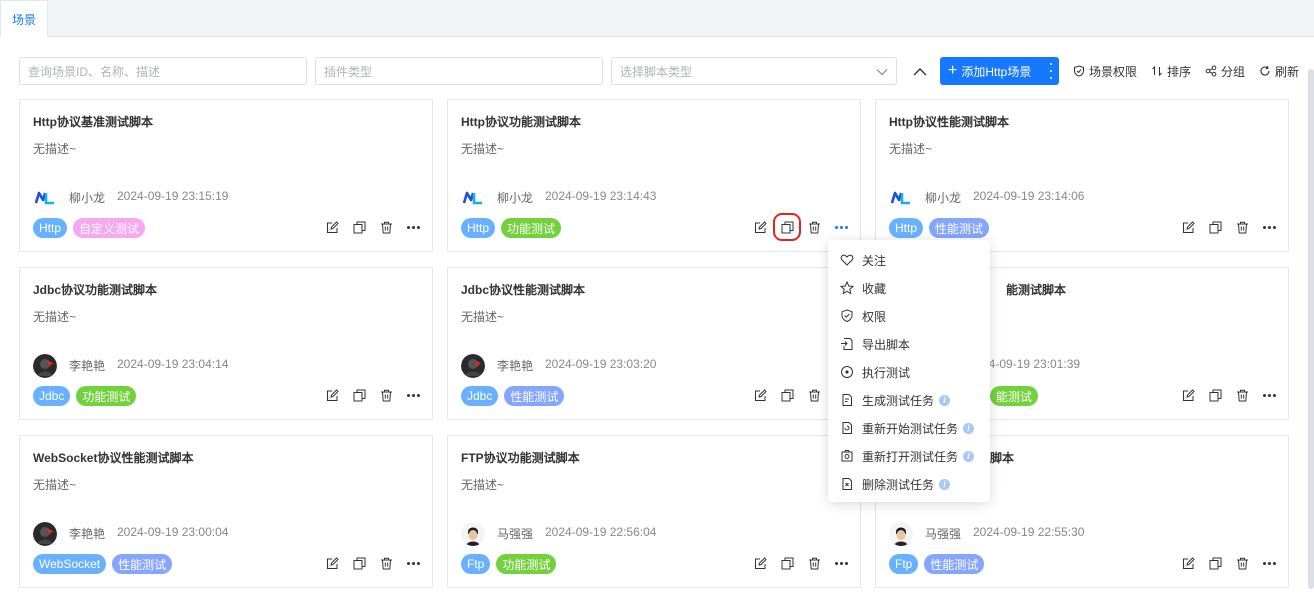 This screenshot has height=597, width=1314. What do you see at coordinates (93, 121) in the screenshot?
I see `card-title: Http协议基准测试脚本` at bounding box center [93, 121].